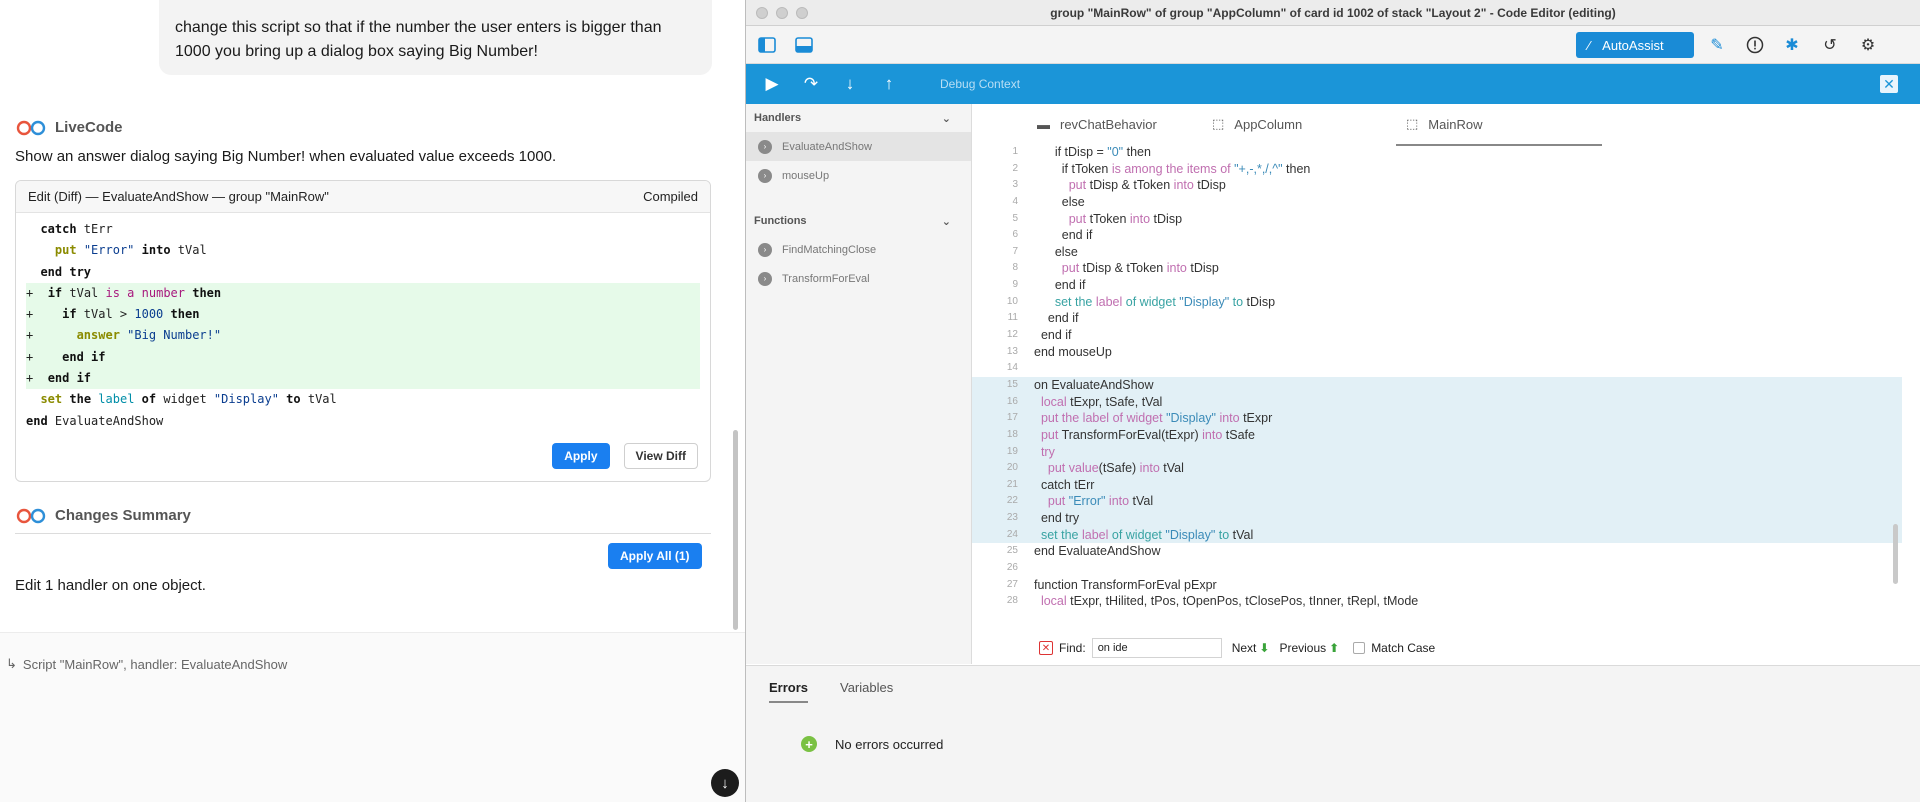  I want to click on diff-line: put "Error" into tVal, so click(130, 250).